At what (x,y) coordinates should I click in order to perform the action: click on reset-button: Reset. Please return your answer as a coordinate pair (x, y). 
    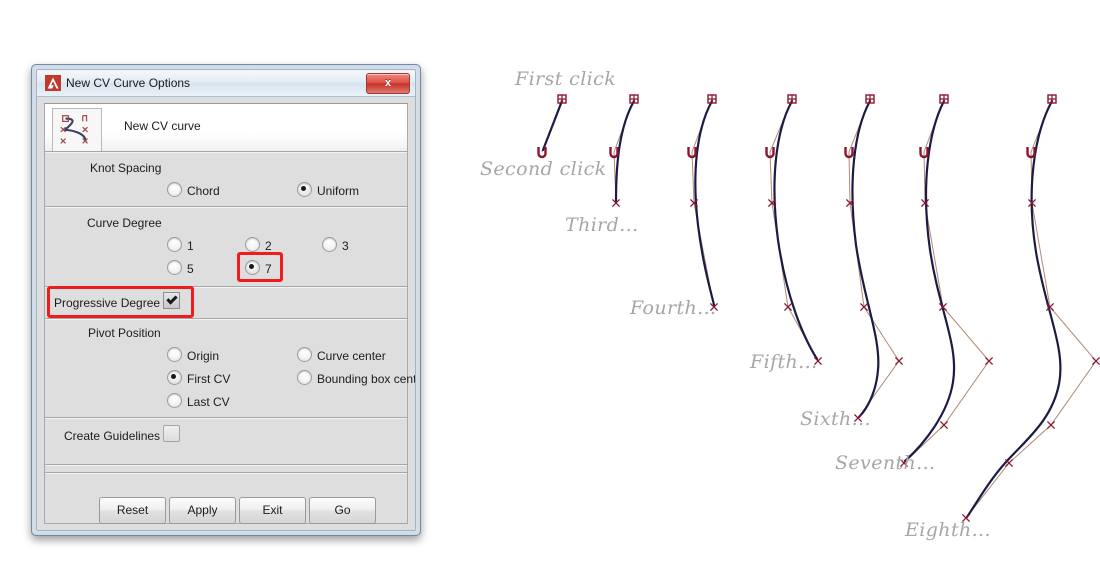
    Looking at the image, I should click on (132, 510).